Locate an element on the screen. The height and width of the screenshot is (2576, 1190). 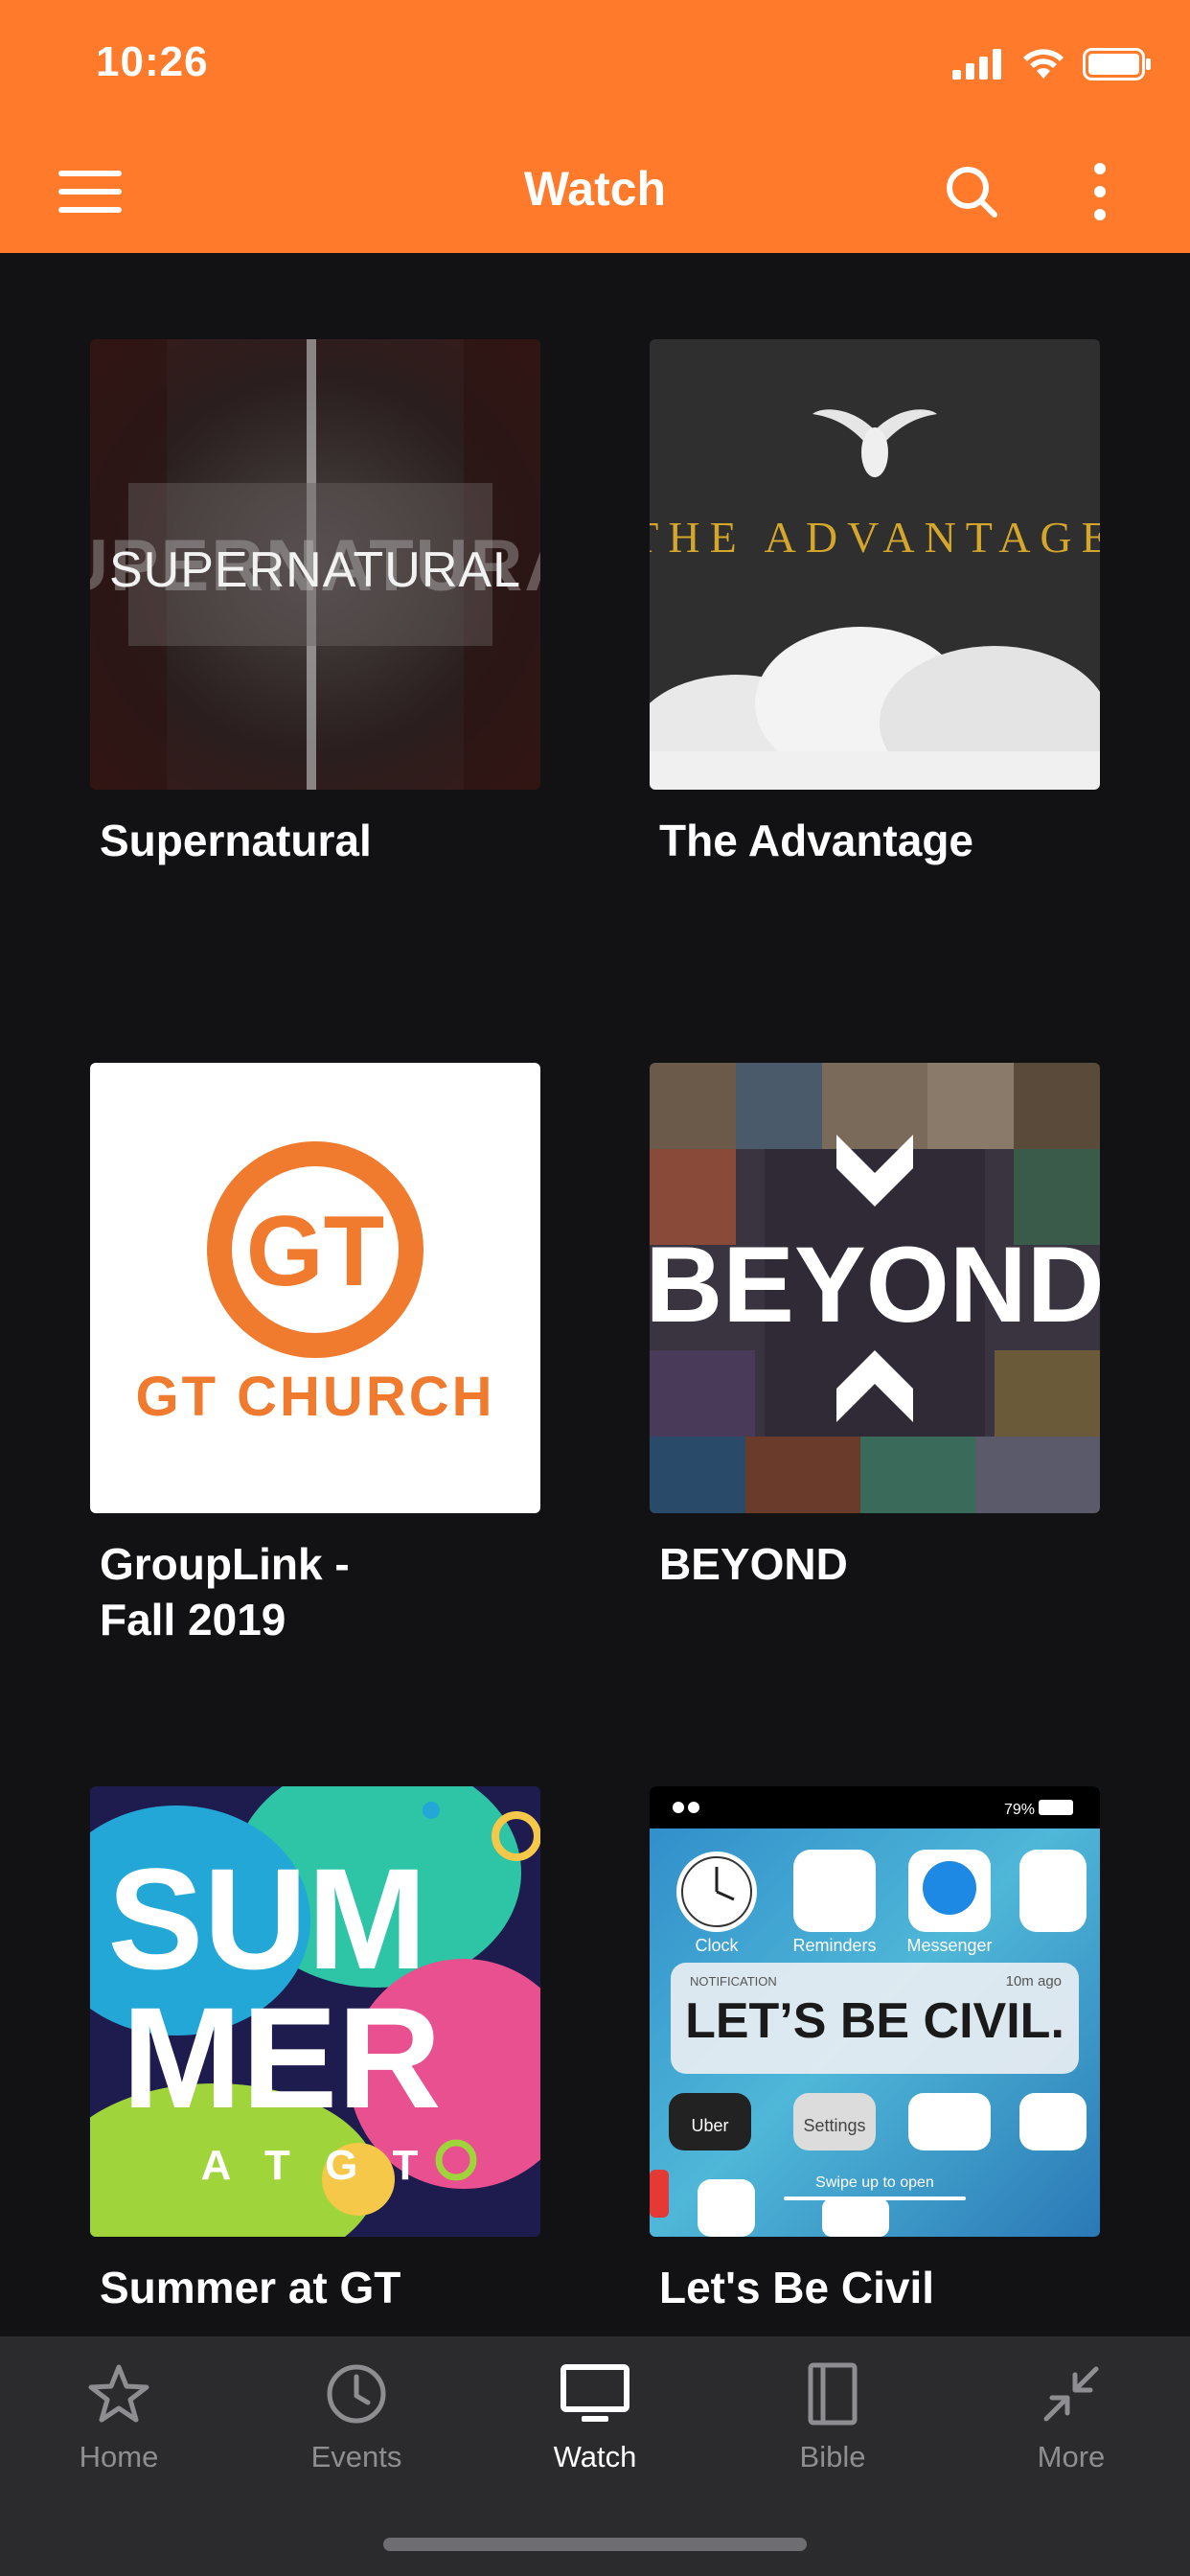
series-title: Supernatural is located at coordinates (236, 840).